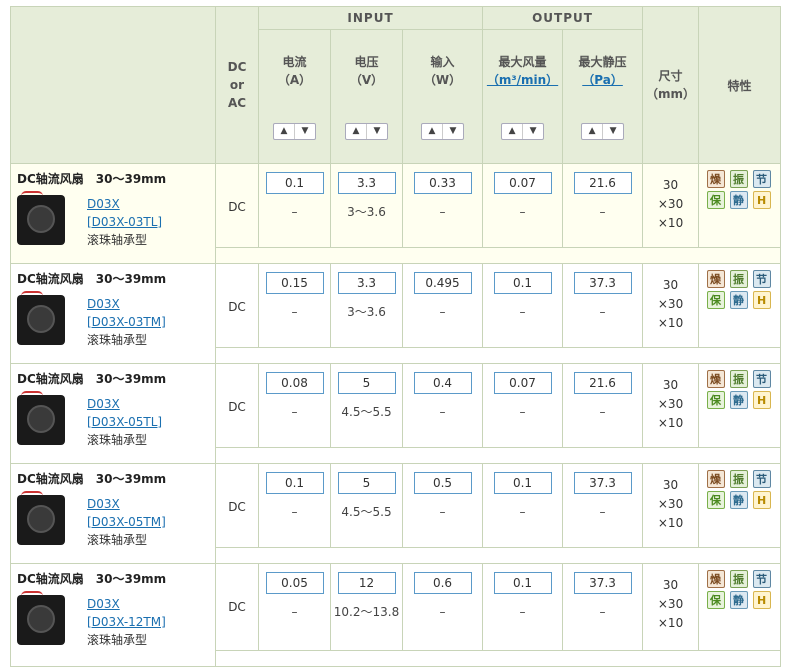 This screenshot has height=671, width=788. I want to click on airflow-value: 0.07, so click(522, 383).